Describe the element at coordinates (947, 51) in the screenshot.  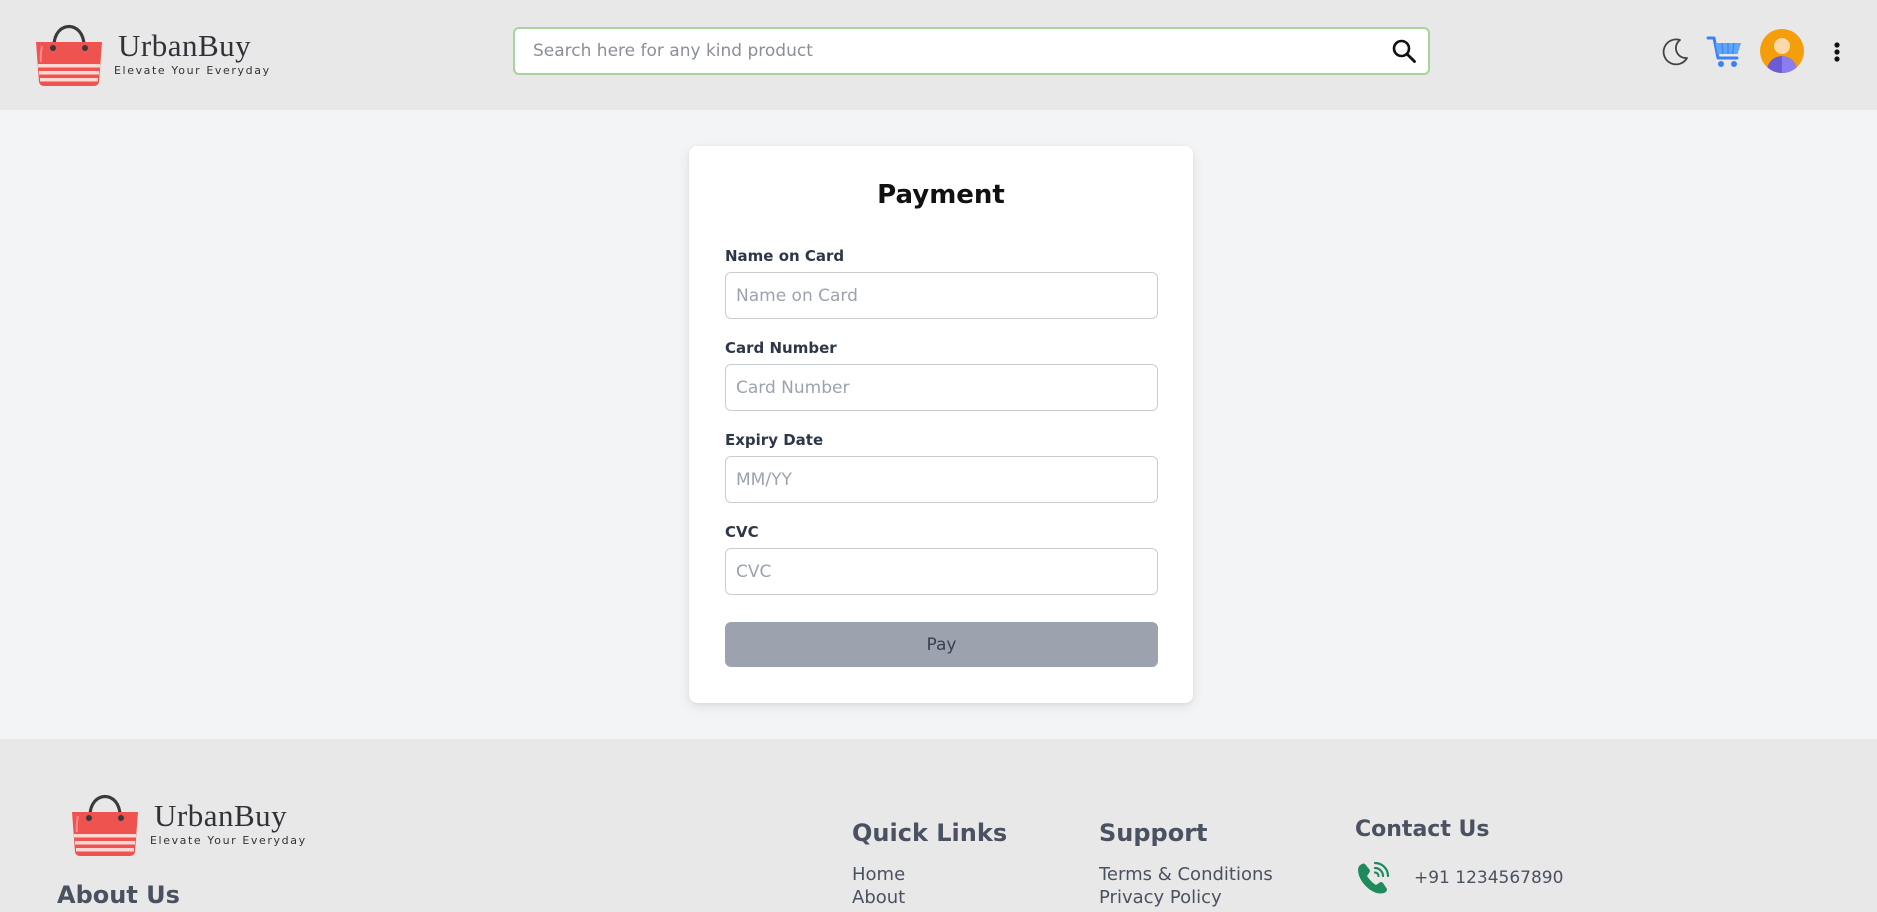
I see `search-input` at that location.